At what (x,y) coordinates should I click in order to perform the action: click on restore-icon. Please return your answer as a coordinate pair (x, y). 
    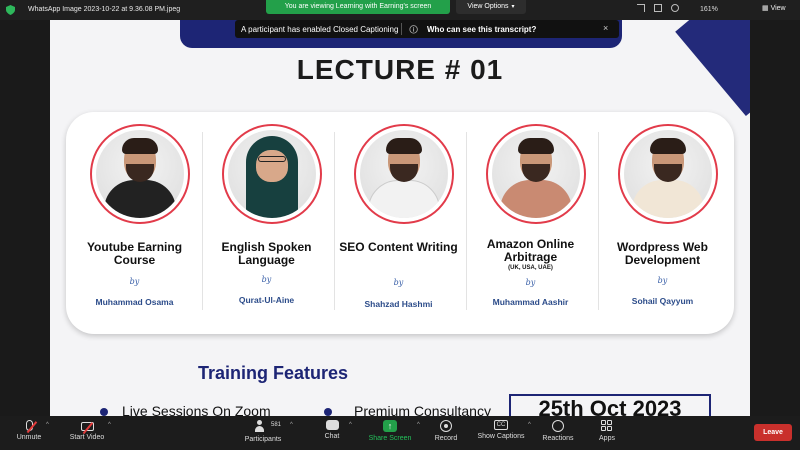
    Looking at the image, I should click on (658, 8).